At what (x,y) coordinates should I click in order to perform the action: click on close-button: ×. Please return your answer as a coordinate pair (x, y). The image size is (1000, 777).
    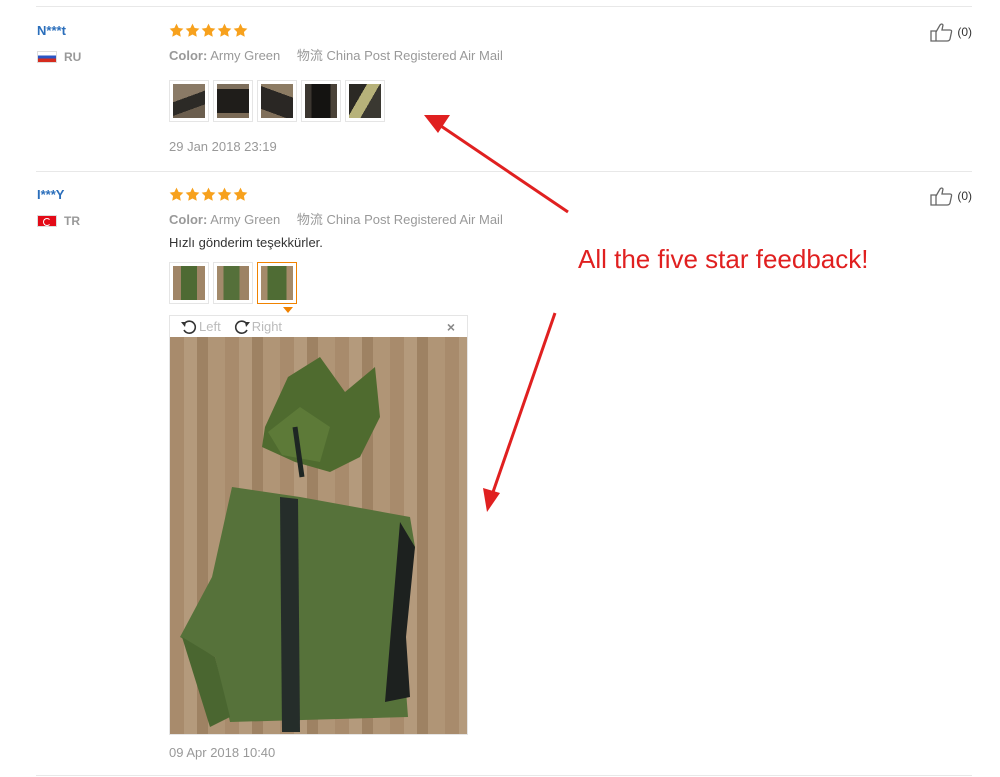
    Looking at the image, I should click on (451, 327).